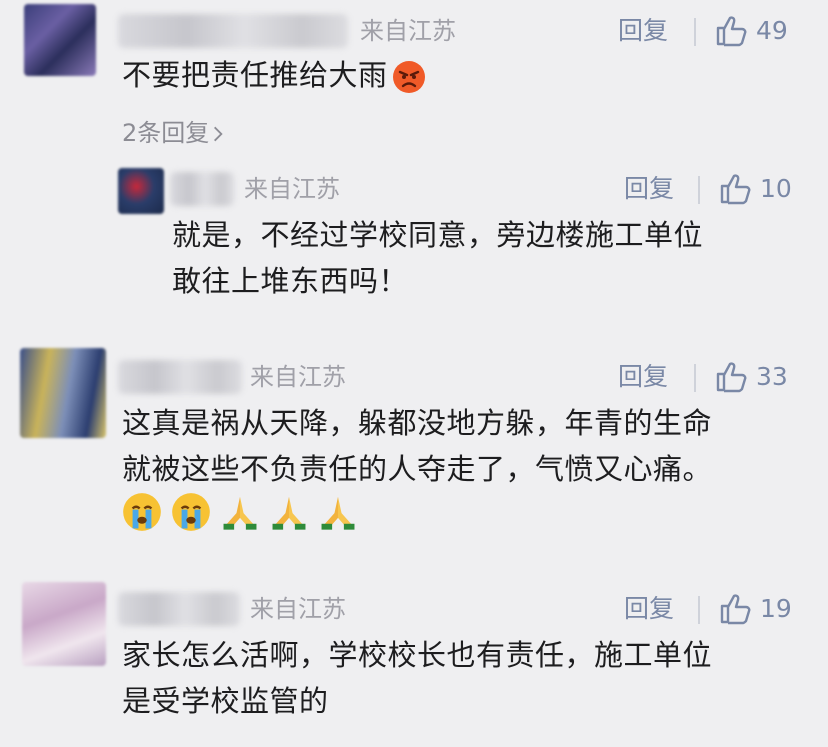 This screenshot has height=747, width=828. I want to click on comment-text: 不要把责任推给大雨, so click(276, 75).